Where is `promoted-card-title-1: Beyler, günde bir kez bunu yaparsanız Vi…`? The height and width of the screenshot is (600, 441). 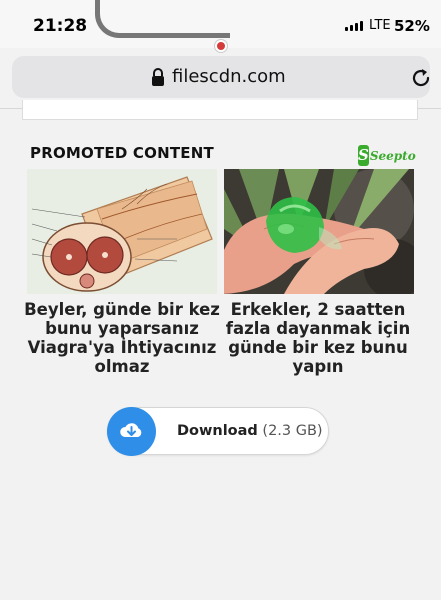 promoted-card-title-1: Beyler, günde bir kez bunu yaparsanız Vi… is located at coordinates (122, 338).